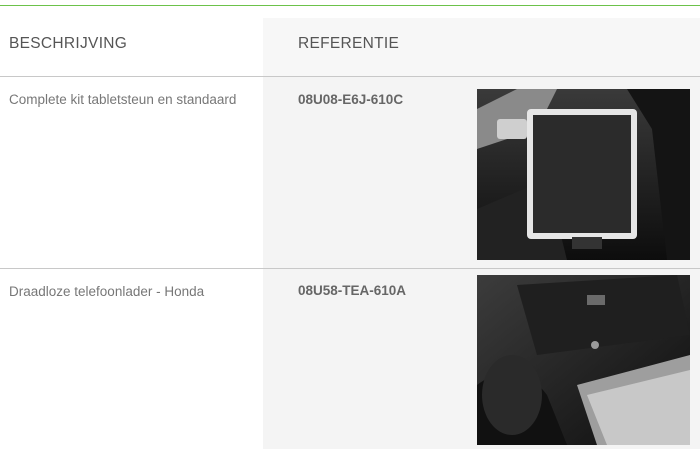 Image resolution: width=700 pixels, height=449 pixels. Describe the element at coordinates (350, 268) in the screenshot. I see `row-divider` at that location.